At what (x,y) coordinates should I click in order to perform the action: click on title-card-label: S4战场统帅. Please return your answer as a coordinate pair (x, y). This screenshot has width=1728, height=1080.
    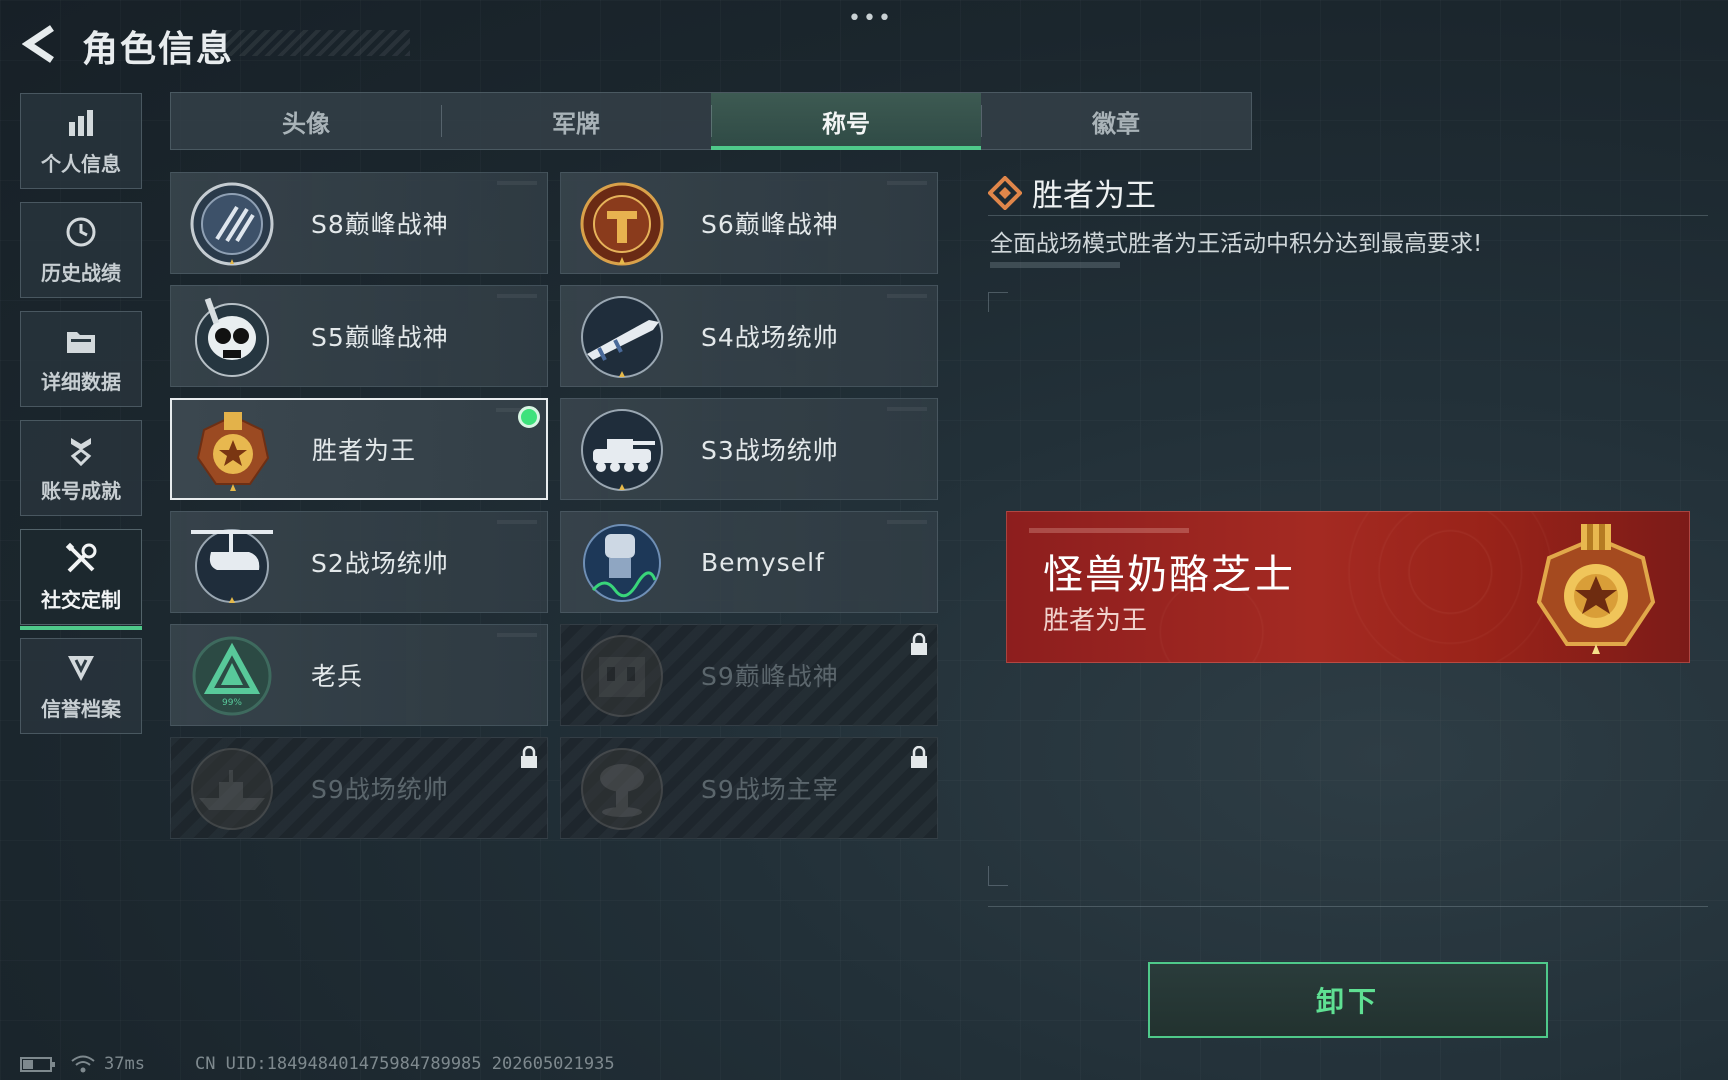
    Looking at the image, I should click on (770, 337).